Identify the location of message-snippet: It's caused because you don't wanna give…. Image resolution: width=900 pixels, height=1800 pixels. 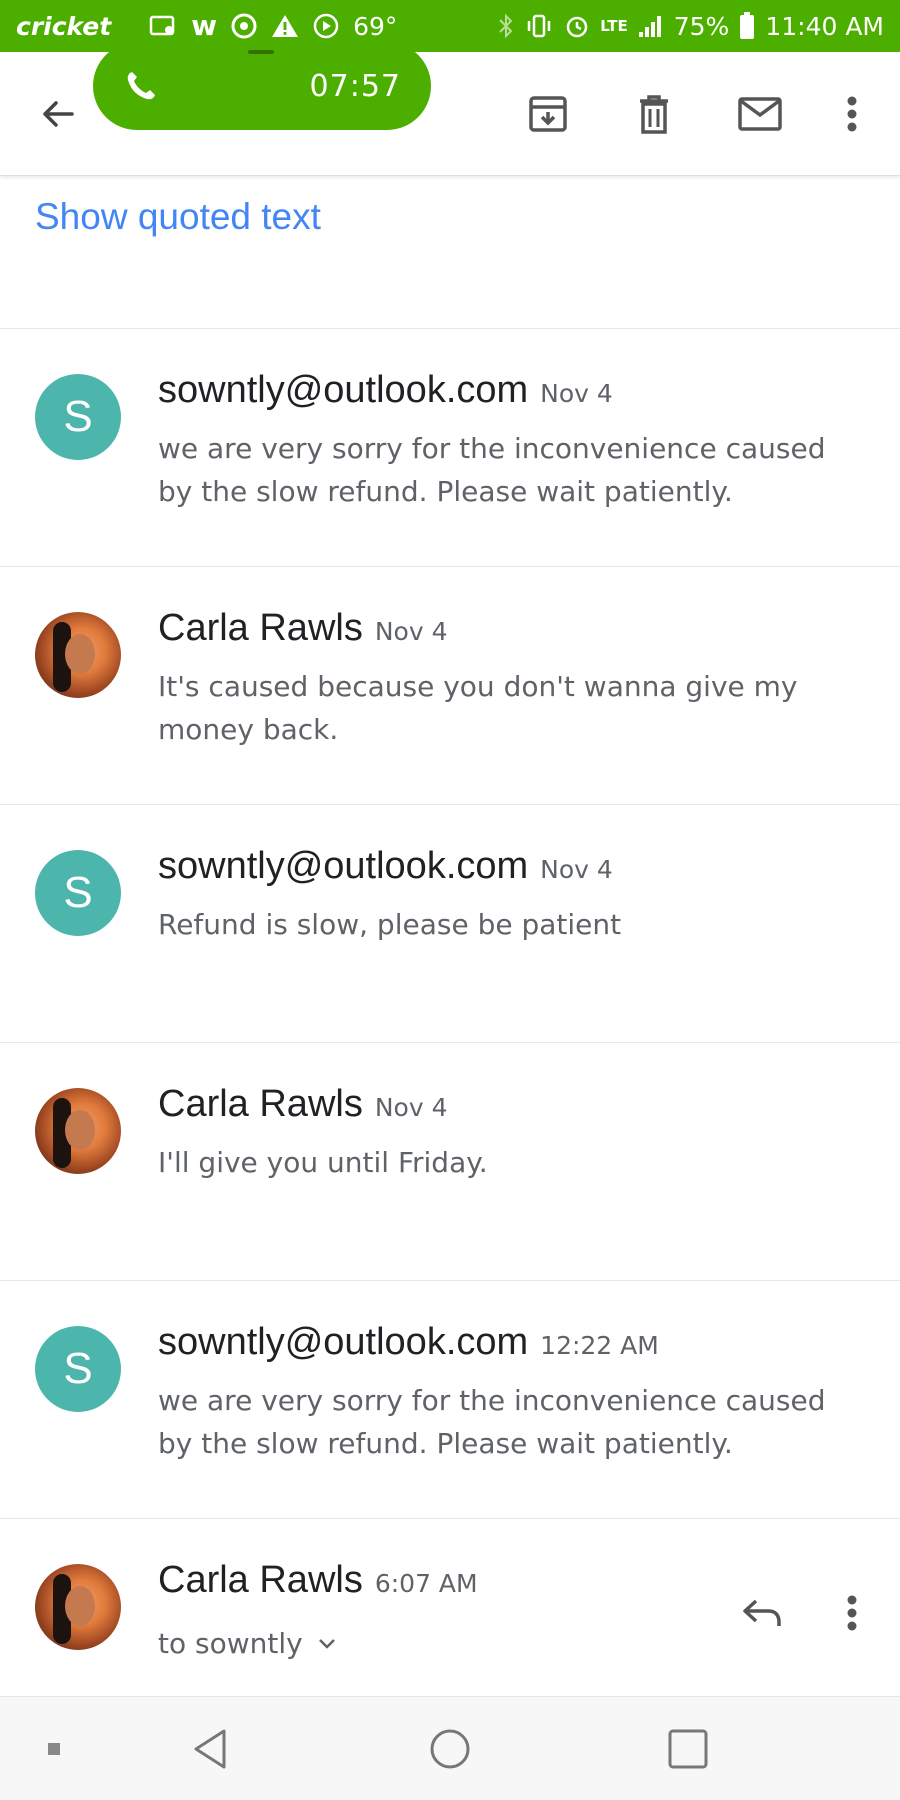
(478, 708).